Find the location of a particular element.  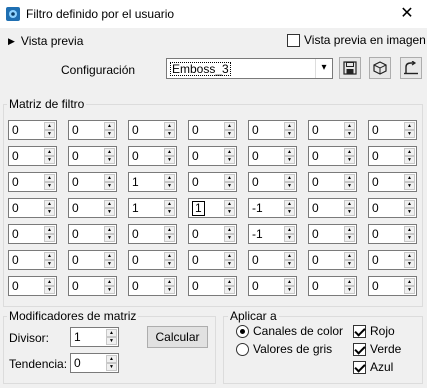

mode-color-radio is located at coordinates (242, 331).